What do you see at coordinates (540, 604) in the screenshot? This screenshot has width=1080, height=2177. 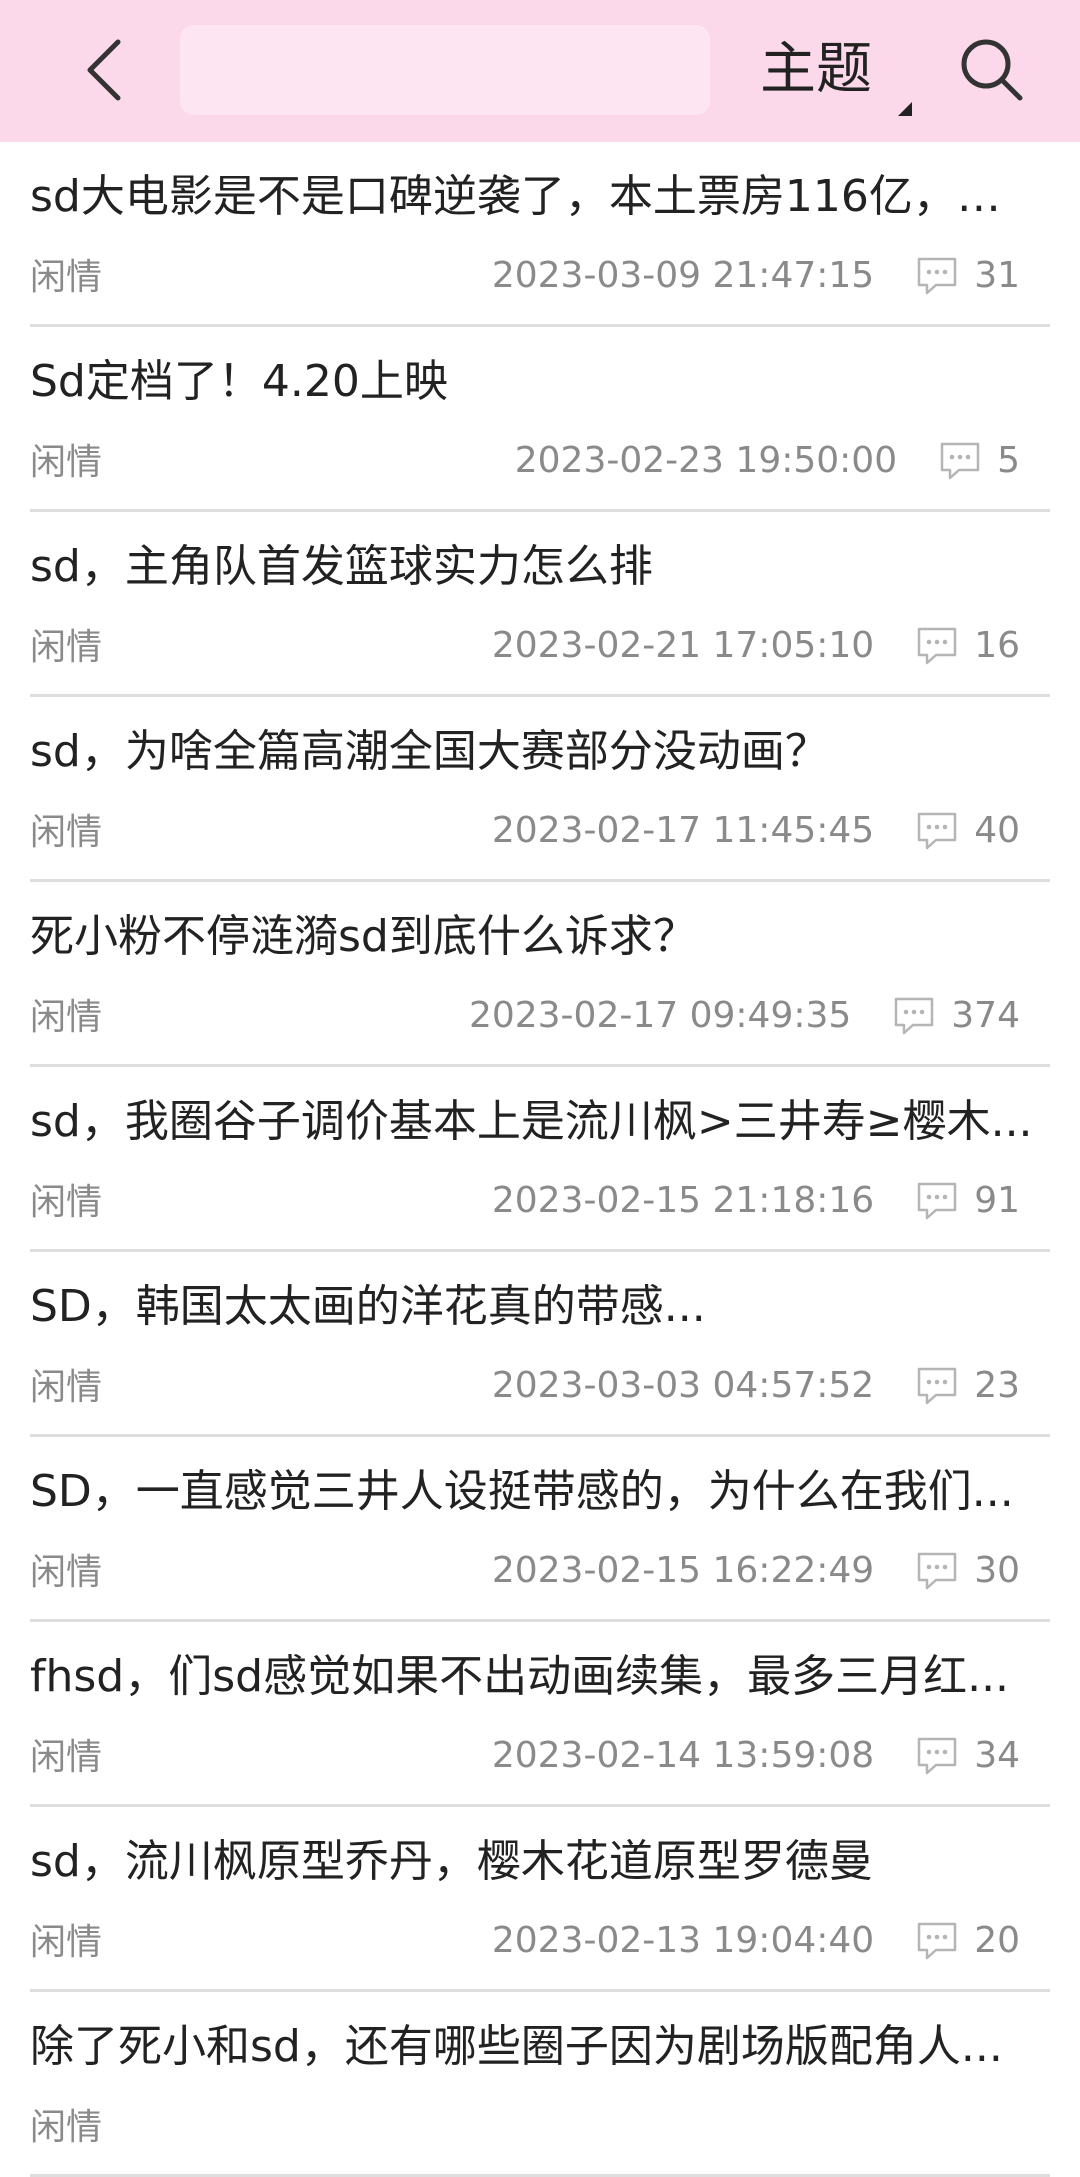 I see `post-row: sd，主角队首发篮球实力怎么排闲情 2023-02-21 17:05:10 16` at bounding box center [540, 604].